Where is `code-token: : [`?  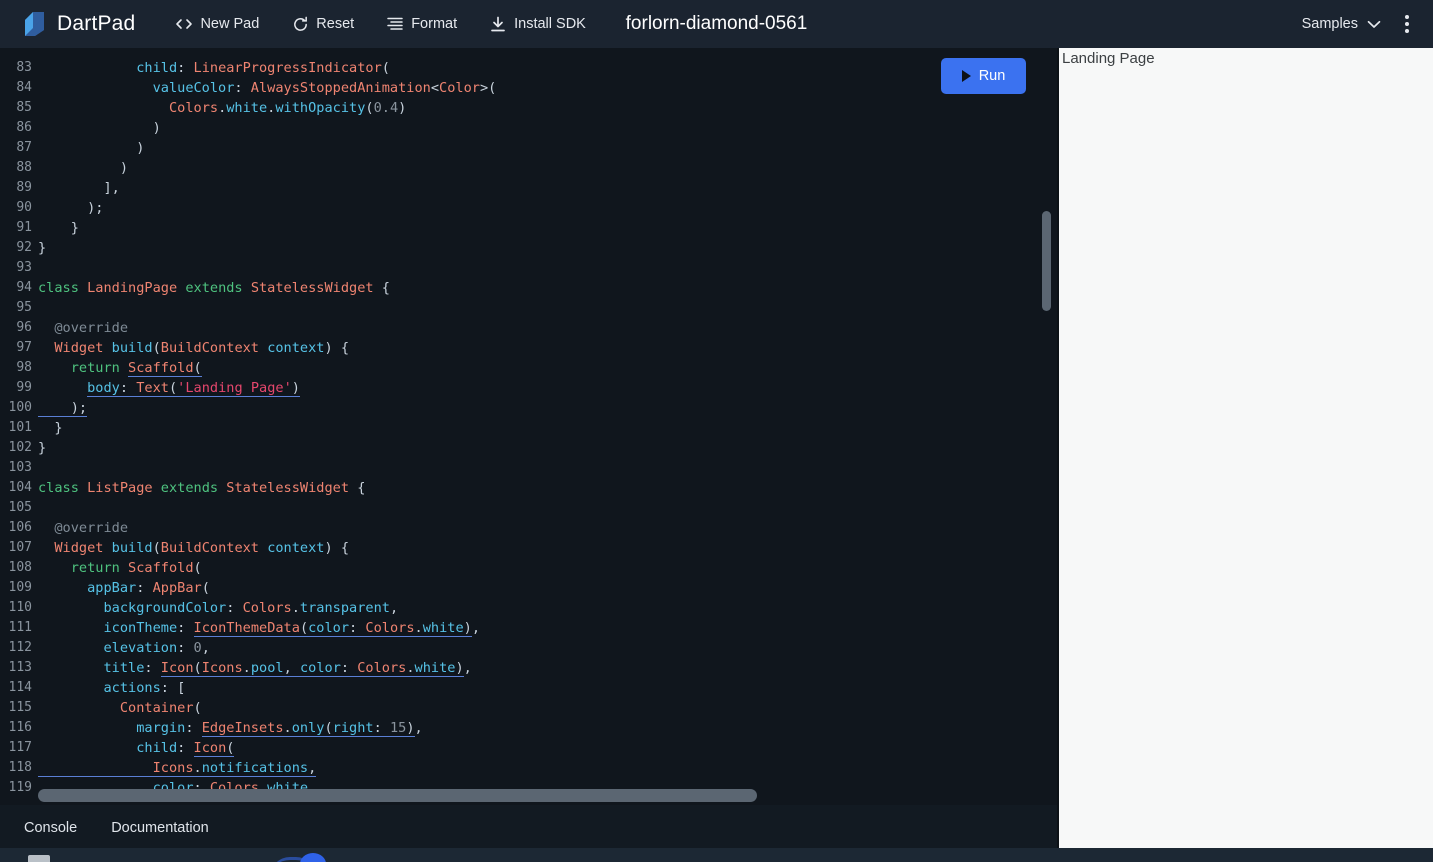 code-token: : [ is located at coordinates (173, 688).